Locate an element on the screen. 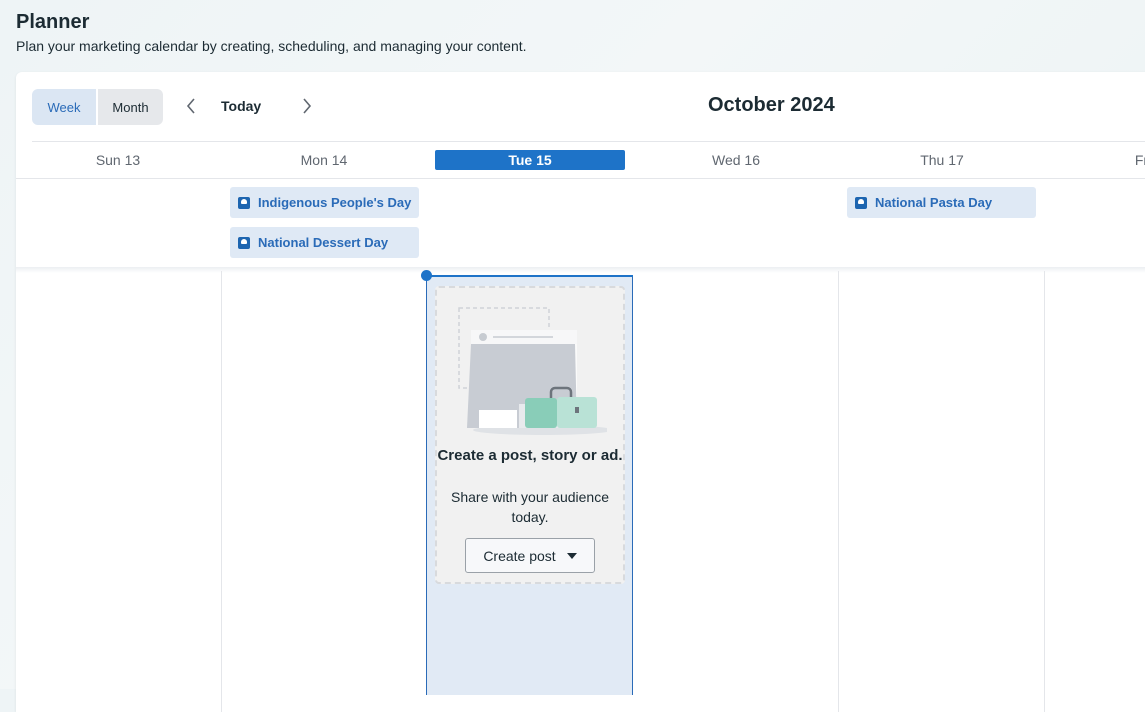 Image resolution: width=1145 pixels, height=712 pixels. create-post-label: Create post is located at coordinates (519, 555).